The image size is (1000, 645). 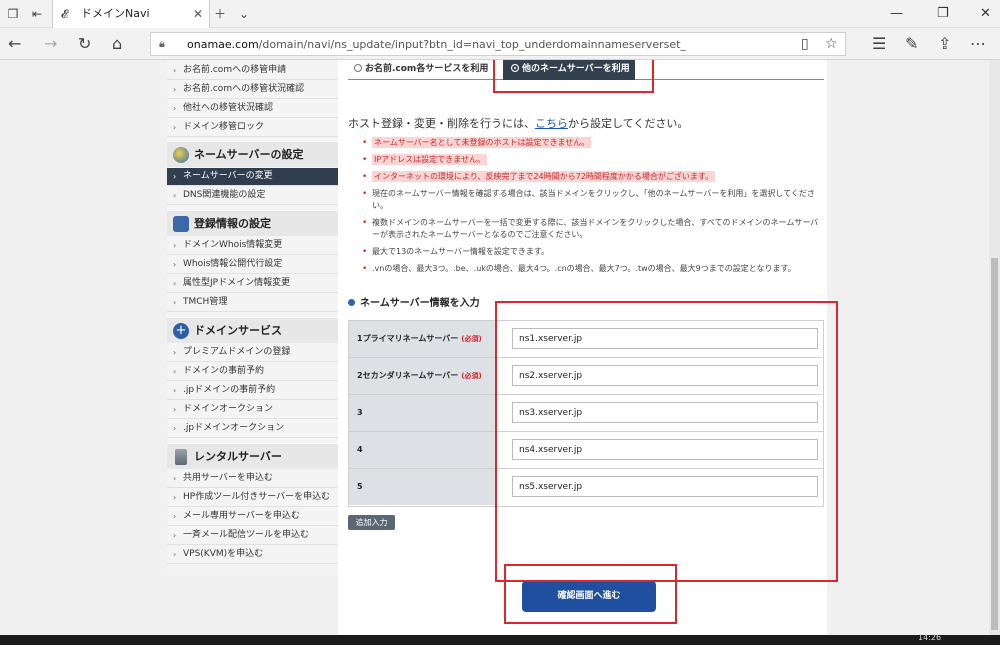 I want to click on confirm-button: 確認画面へ進む, so click(x=589, y=596).